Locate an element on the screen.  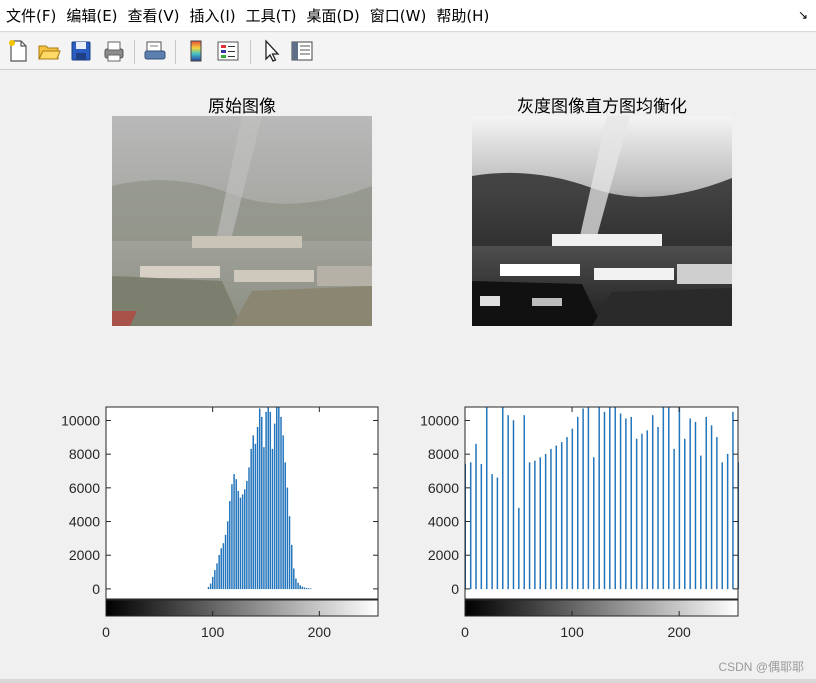
menu-window: 窗口(W) is located at coordinates (398, 15).